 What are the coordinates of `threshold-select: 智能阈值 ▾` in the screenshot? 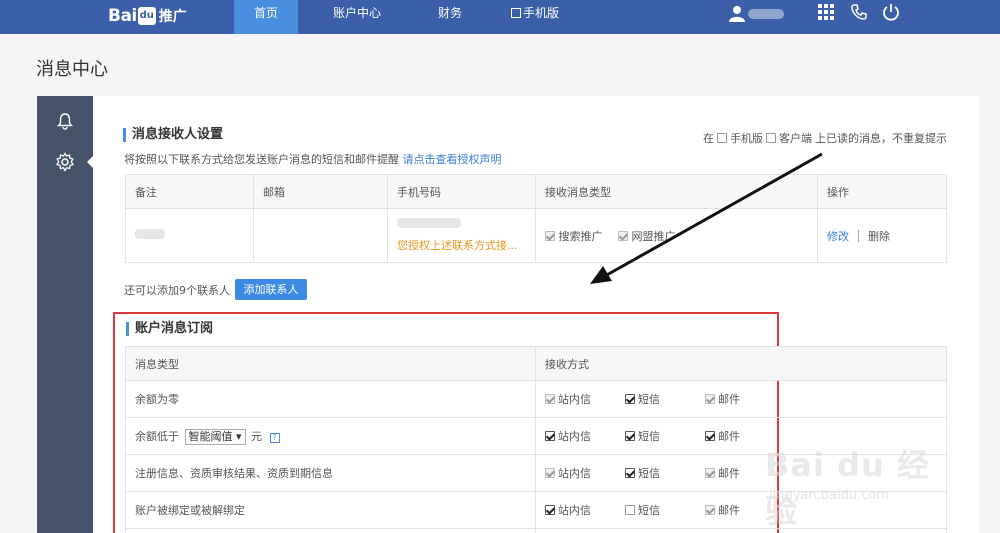 It's located at (215, 436).